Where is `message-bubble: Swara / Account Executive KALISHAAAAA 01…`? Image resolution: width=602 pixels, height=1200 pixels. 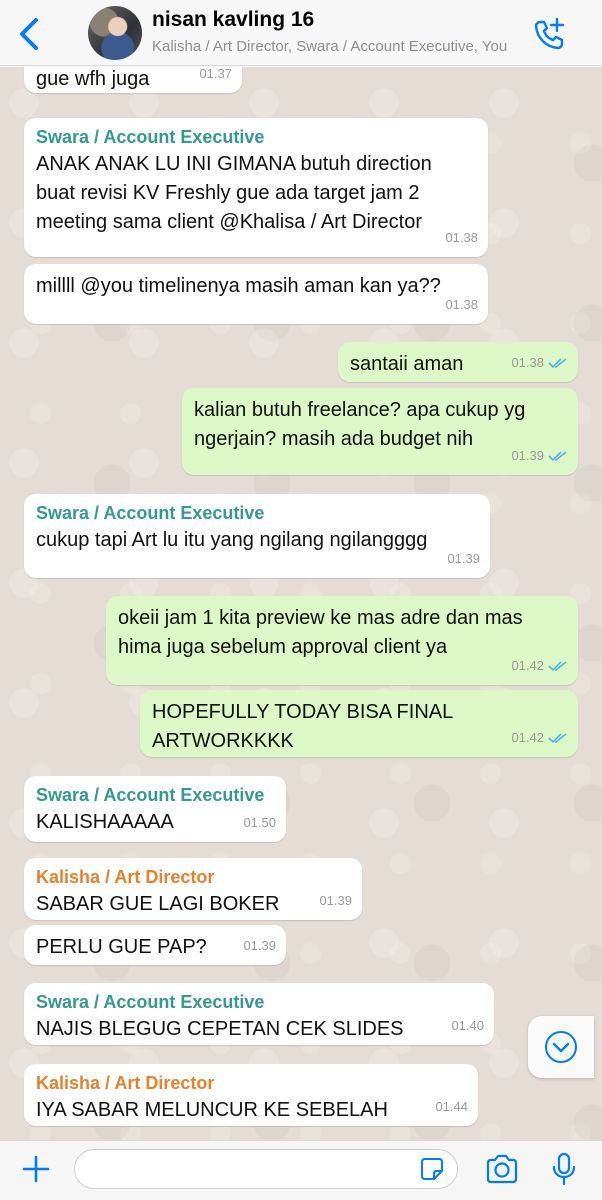
message-bubble: Swara / Account Executive KALISHAAAAA 01… is located at coordinates (155, 809).